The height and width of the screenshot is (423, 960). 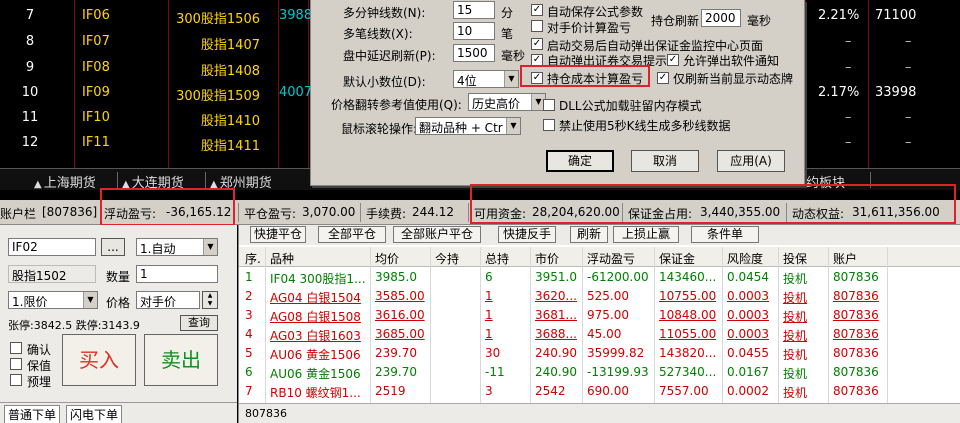 I want to click on min-period-input: 15, so click(x=474, y=10).